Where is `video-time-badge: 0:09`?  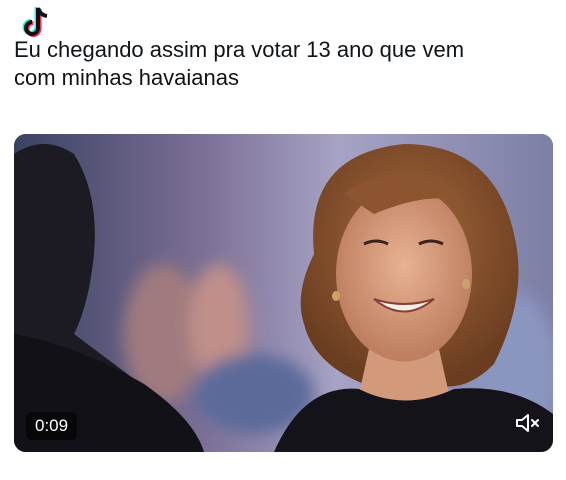 video-time-badge: 0:09 is located at coordinates (52, 426).